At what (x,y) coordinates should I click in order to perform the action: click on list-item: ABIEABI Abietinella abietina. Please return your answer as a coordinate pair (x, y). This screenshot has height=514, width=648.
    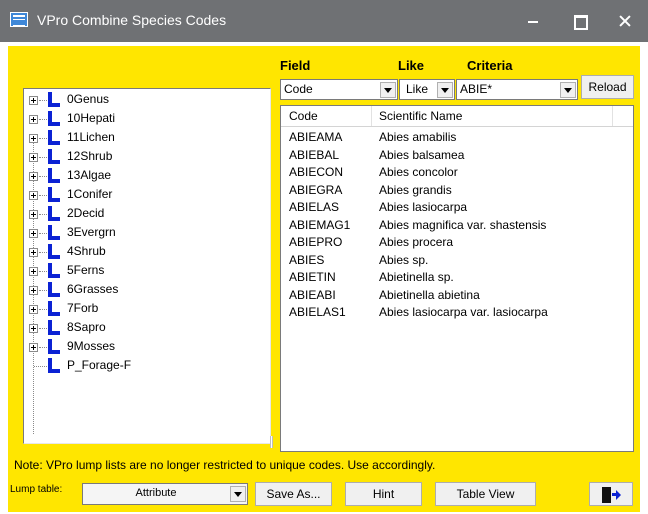
    Looking at the image, I should click on (457, 295).